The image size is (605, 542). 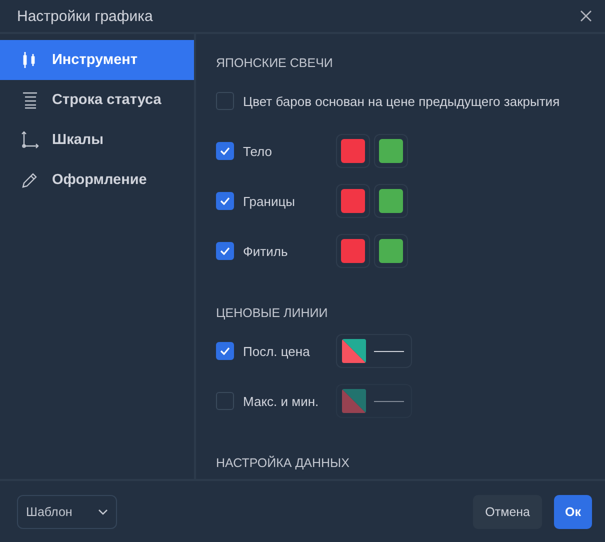 I want to click on option-label: Тело, so click(x=257, y=151).